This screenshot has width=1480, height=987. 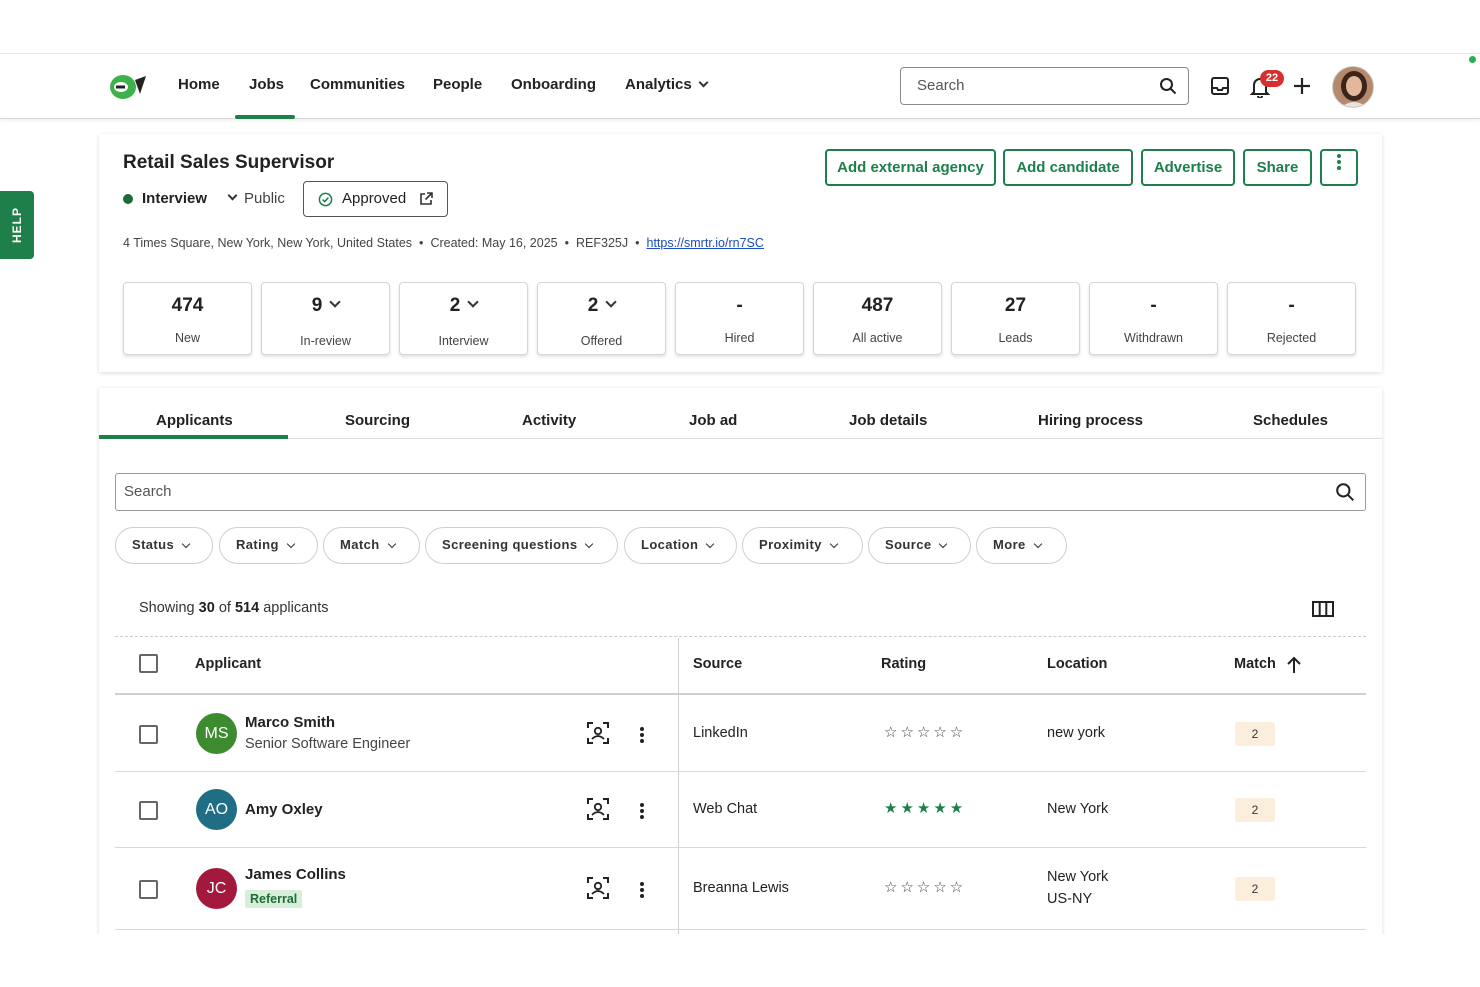 What do you see at coordinates (1353, 87) in the screenshot?
I see `user-avatar` at bounding box center [1353, 87].